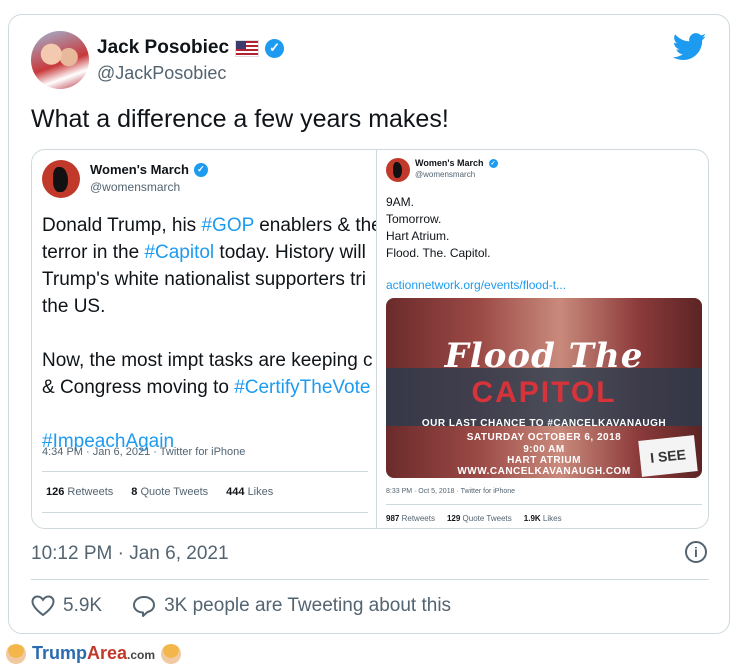 The width and height of the screenshot is (740, 667). I want to click on like-count: 1.9K Likes, so click(543, 518).